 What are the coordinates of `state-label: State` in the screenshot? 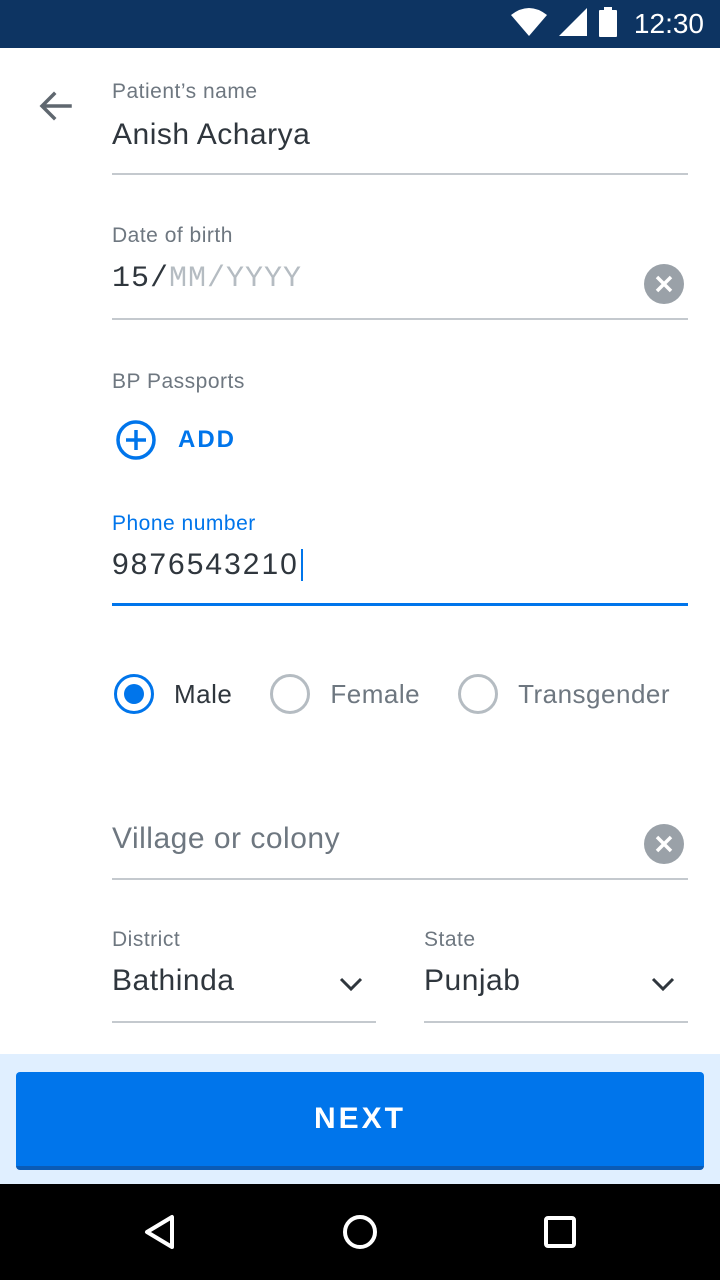 It's located at (450, 939).